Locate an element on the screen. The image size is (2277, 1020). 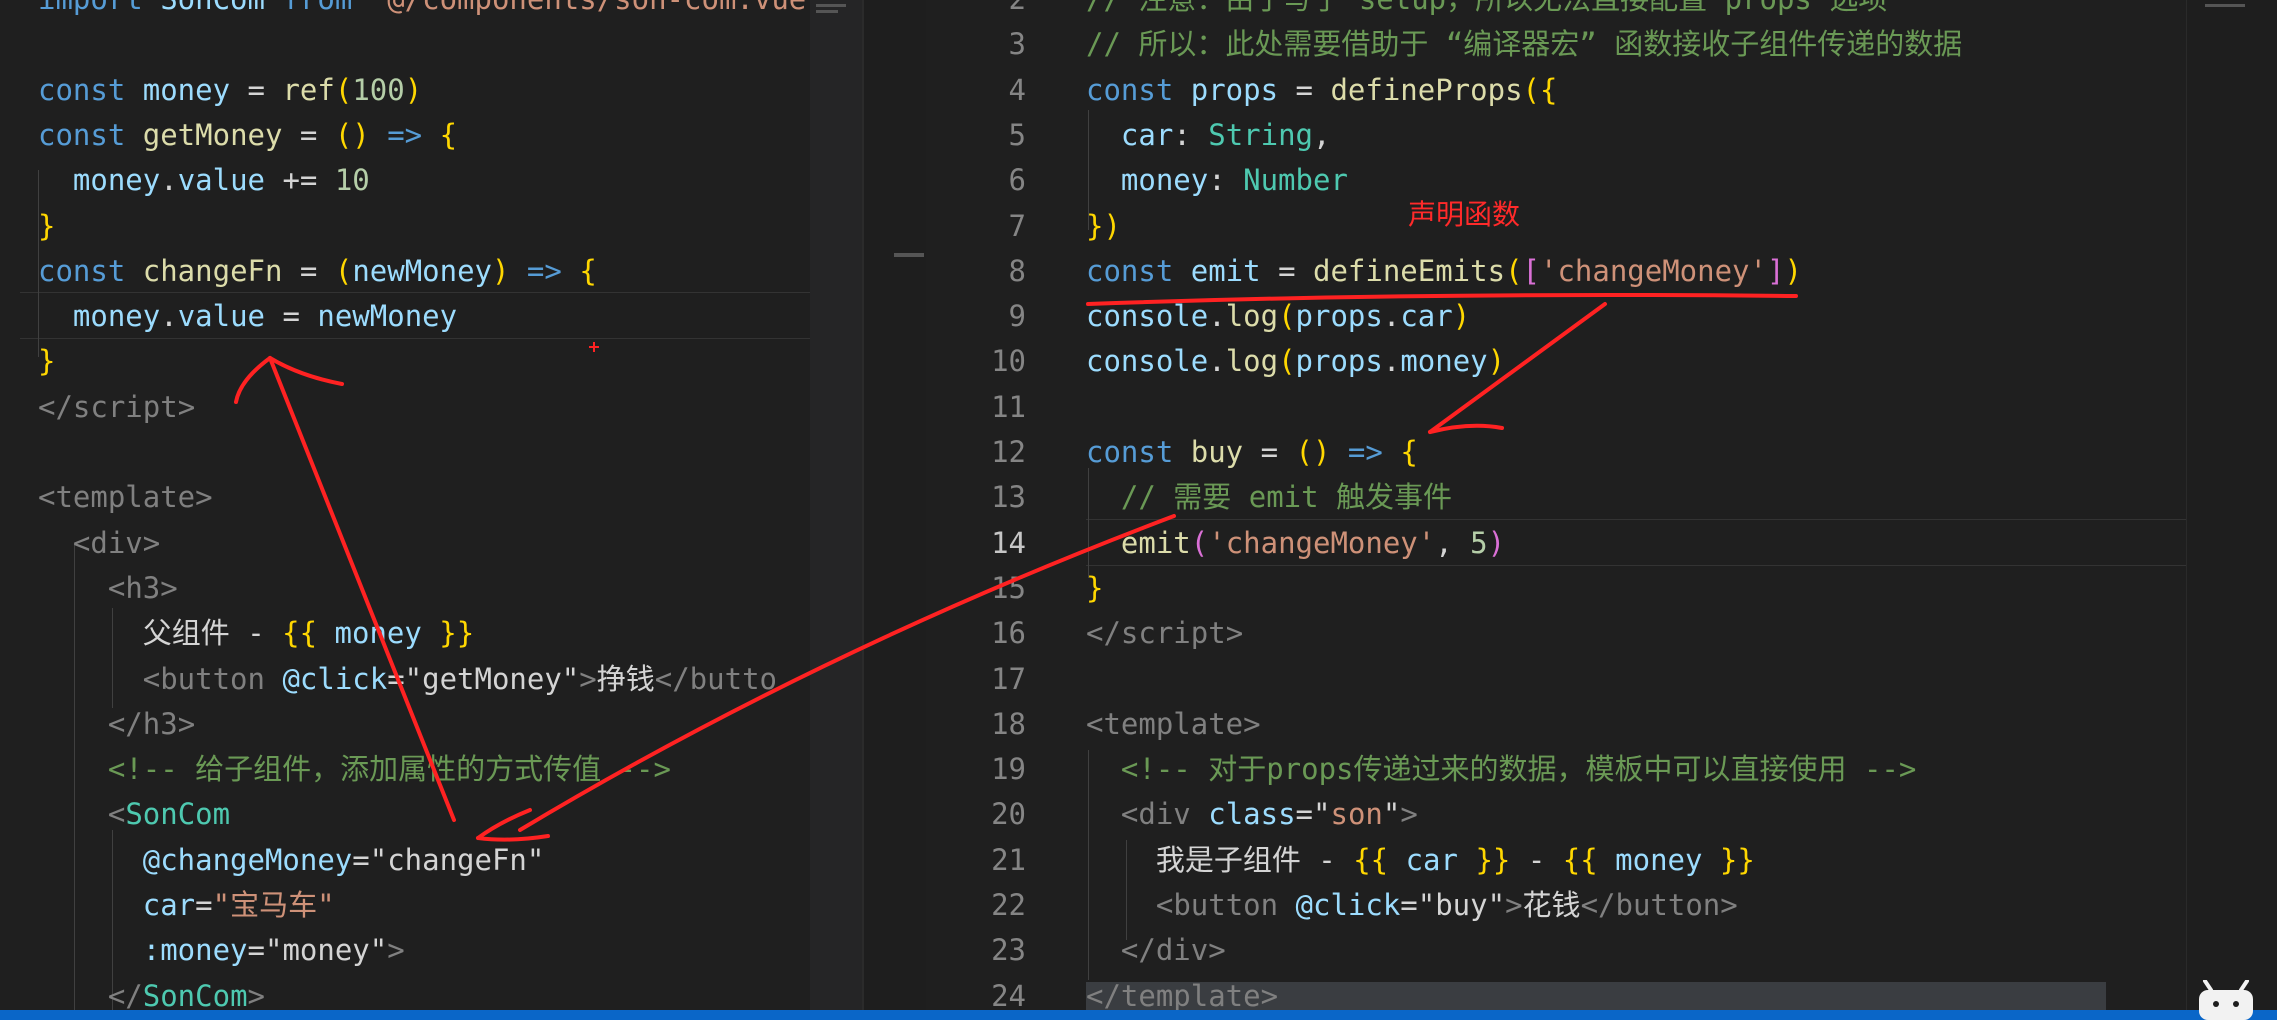
cursor-crosshair is located at coordinates (594, 347).